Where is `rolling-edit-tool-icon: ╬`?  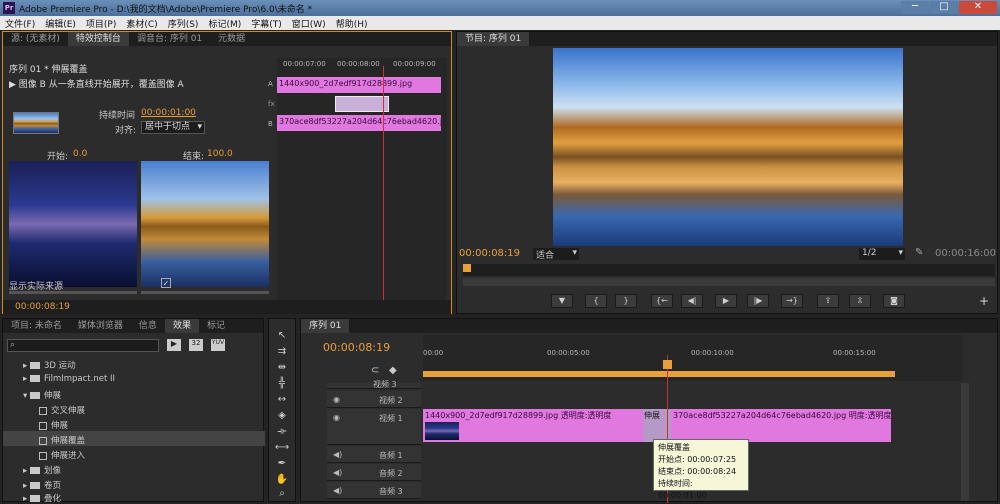
rolling-edit-tool-icon: ╬ is located at coordinates (282, 384).